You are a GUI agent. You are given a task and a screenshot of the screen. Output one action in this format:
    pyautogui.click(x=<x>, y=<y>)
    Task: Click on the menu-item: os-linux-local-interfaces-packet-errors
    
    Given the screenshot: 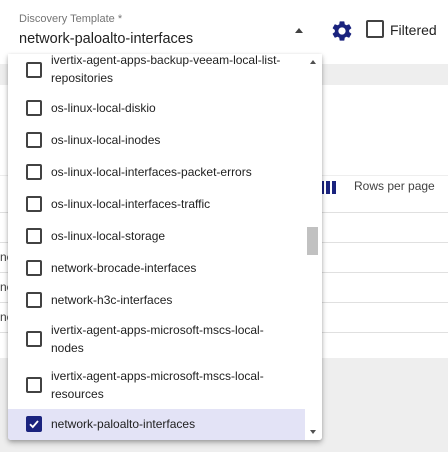 What is the action you would take?
    pyautogui.click(x=156, y=172)
    